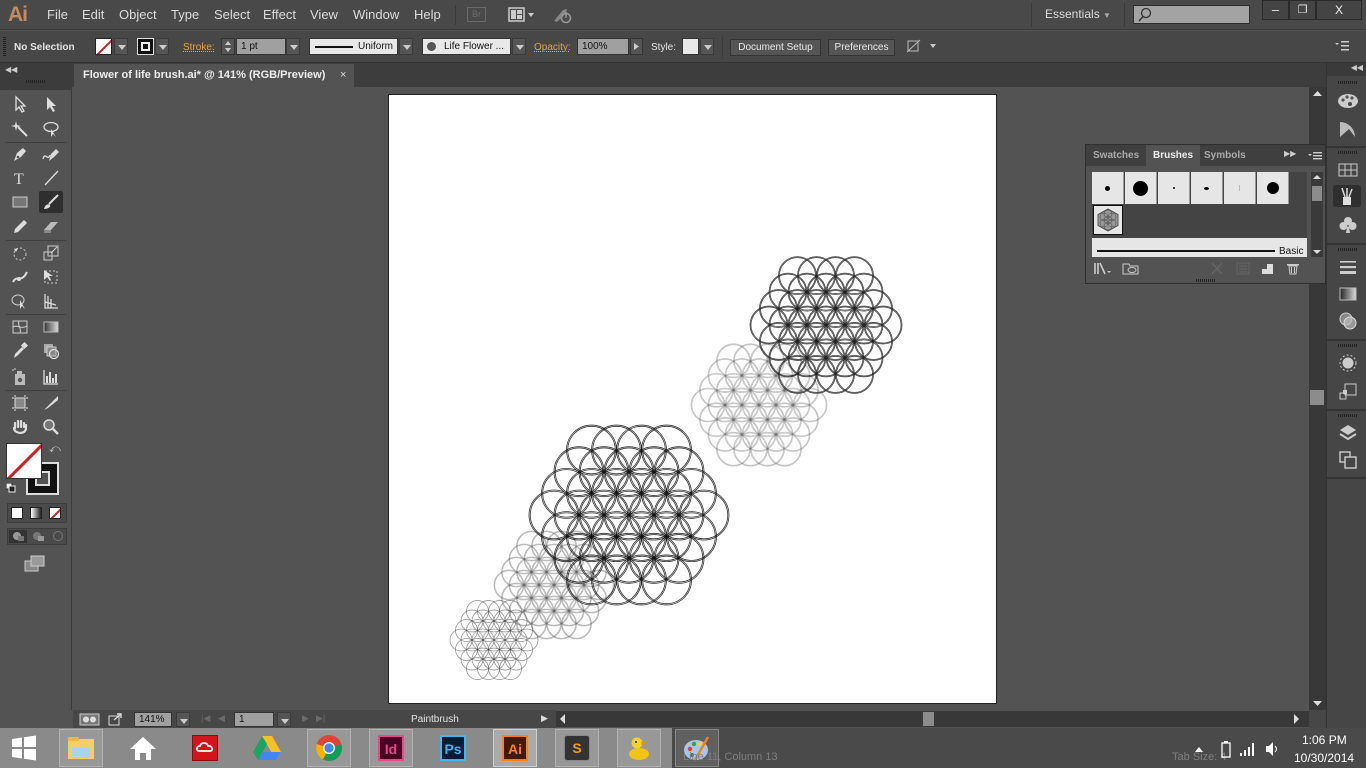 This screenshot has width=1366, height=768. What do you see at coordinates (145, 46) in the screenshot?
I see `stroke-color-swatch` at bounding box center [145, 46].